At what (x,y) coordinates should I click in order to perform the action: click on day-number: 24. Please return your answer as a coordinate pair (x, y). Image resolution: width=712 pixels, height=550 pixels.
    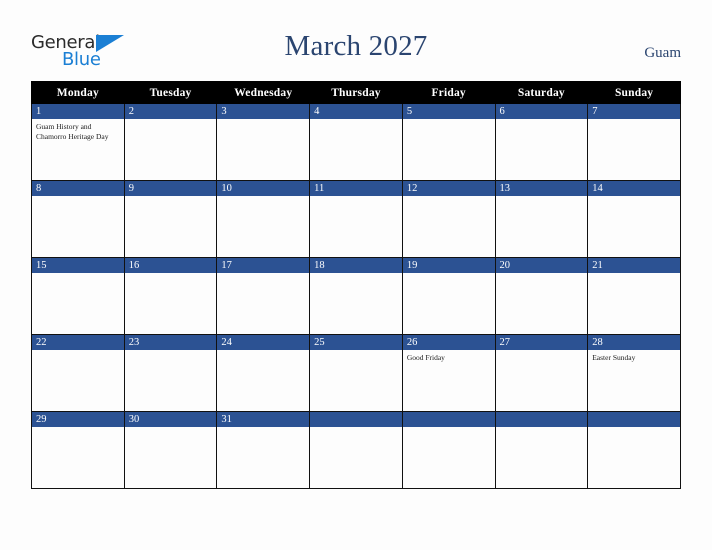
    Looking at the image, I should click on (263, 342).